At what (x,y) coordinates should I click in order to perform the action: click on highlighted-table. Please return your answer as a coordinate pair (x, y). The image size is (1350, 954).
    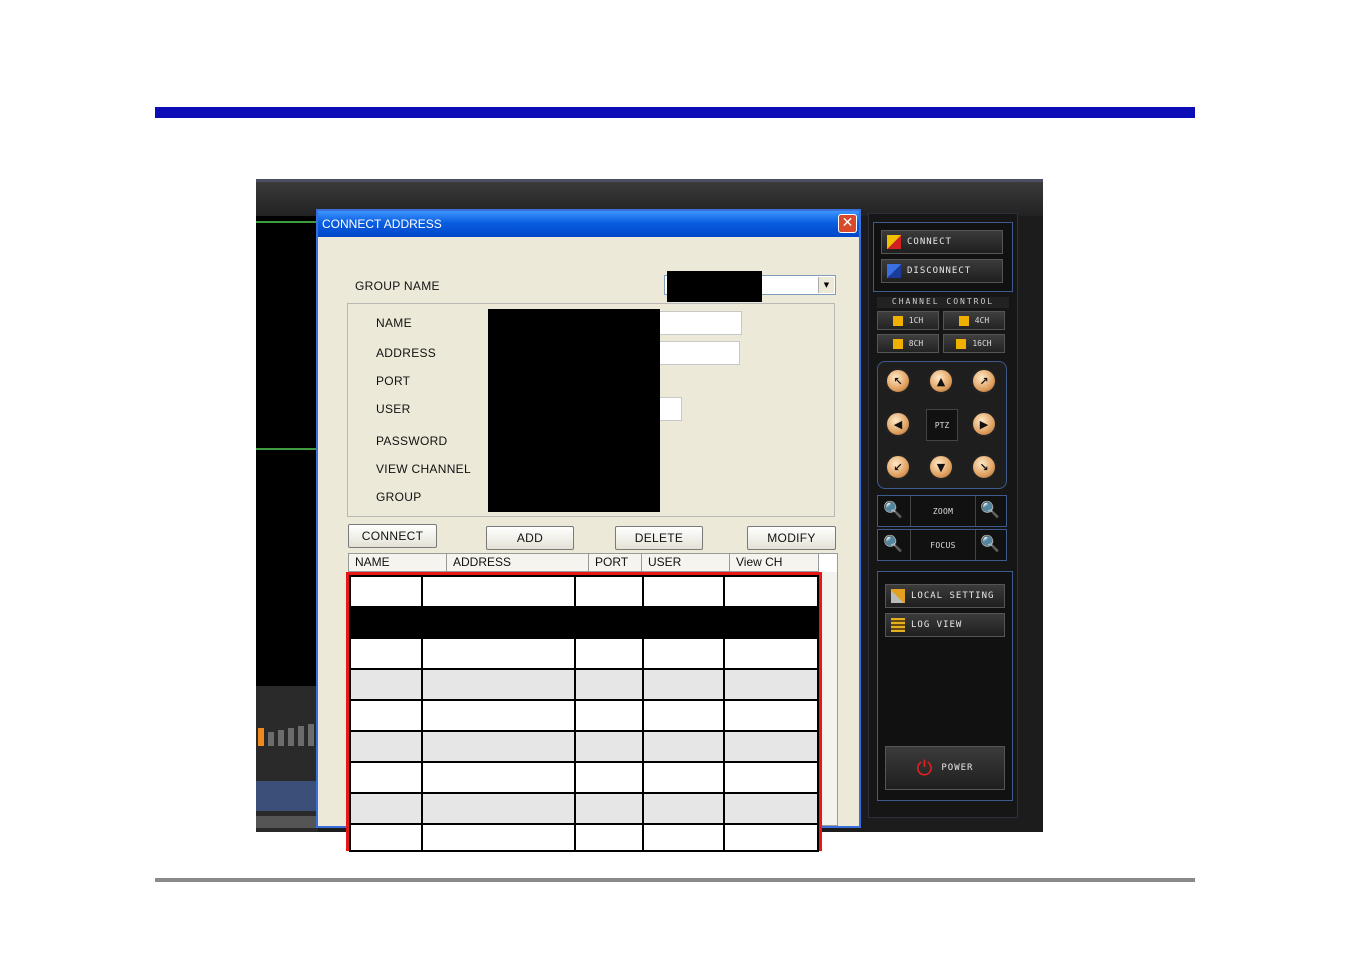
    Looking at the image, I should click on (584, 712).